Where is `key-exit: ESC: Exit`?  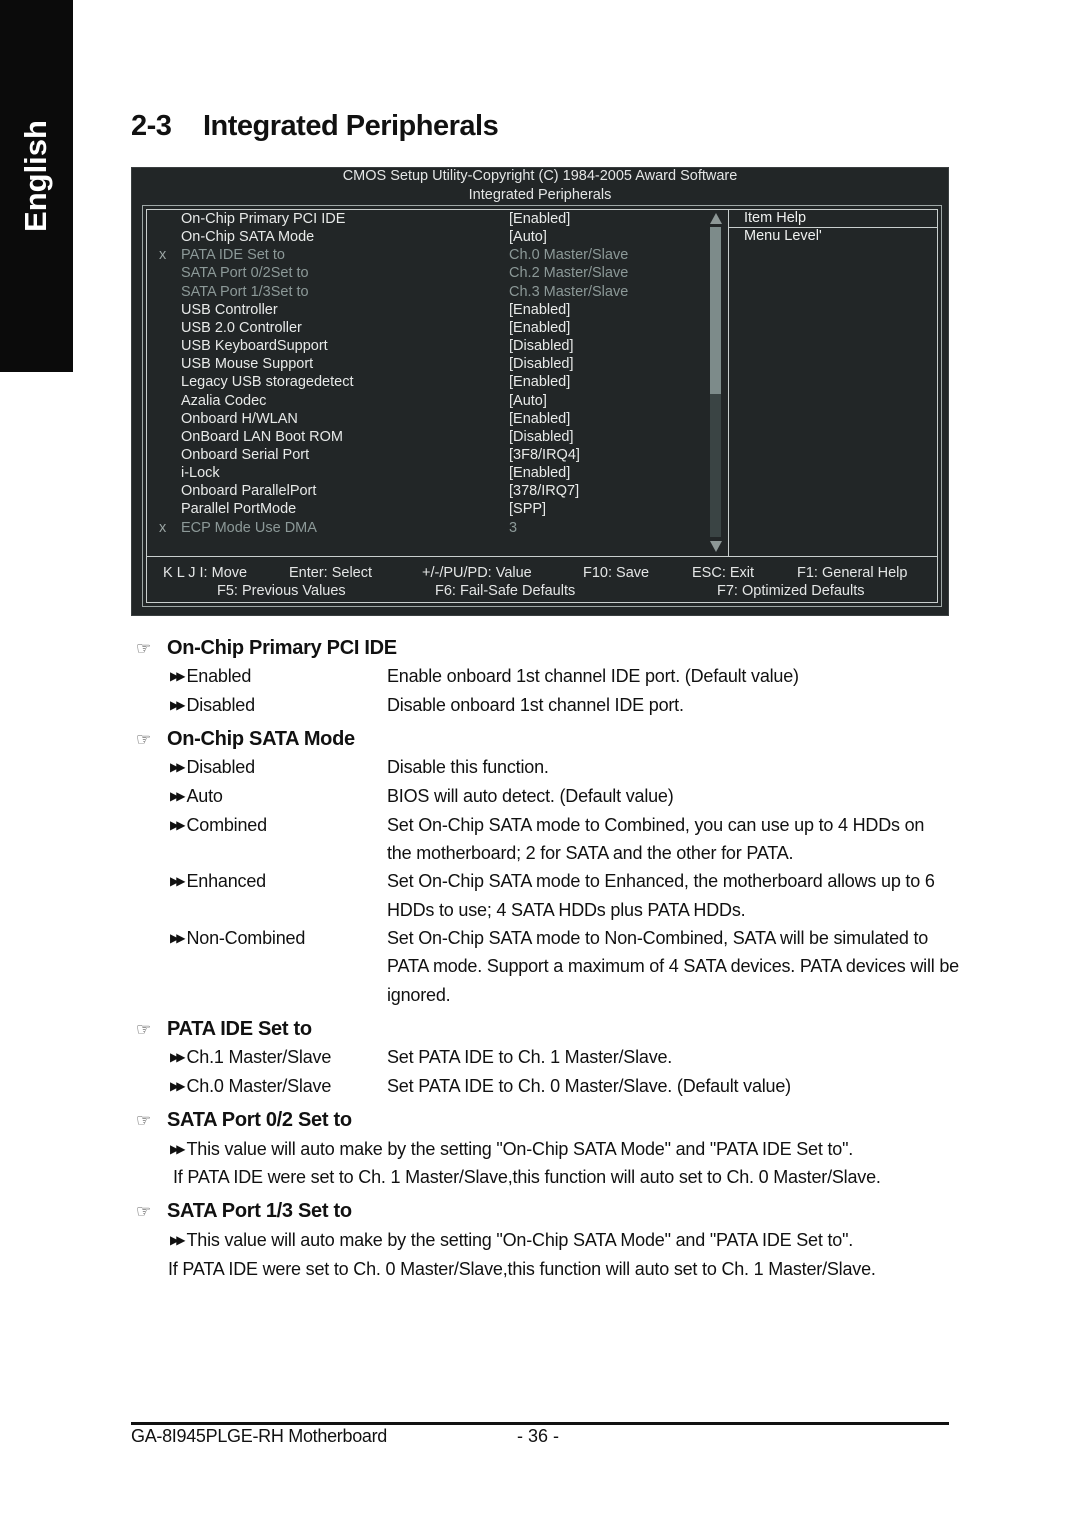 key-exit: ESC: Exit is located at coordinates (723, 573).